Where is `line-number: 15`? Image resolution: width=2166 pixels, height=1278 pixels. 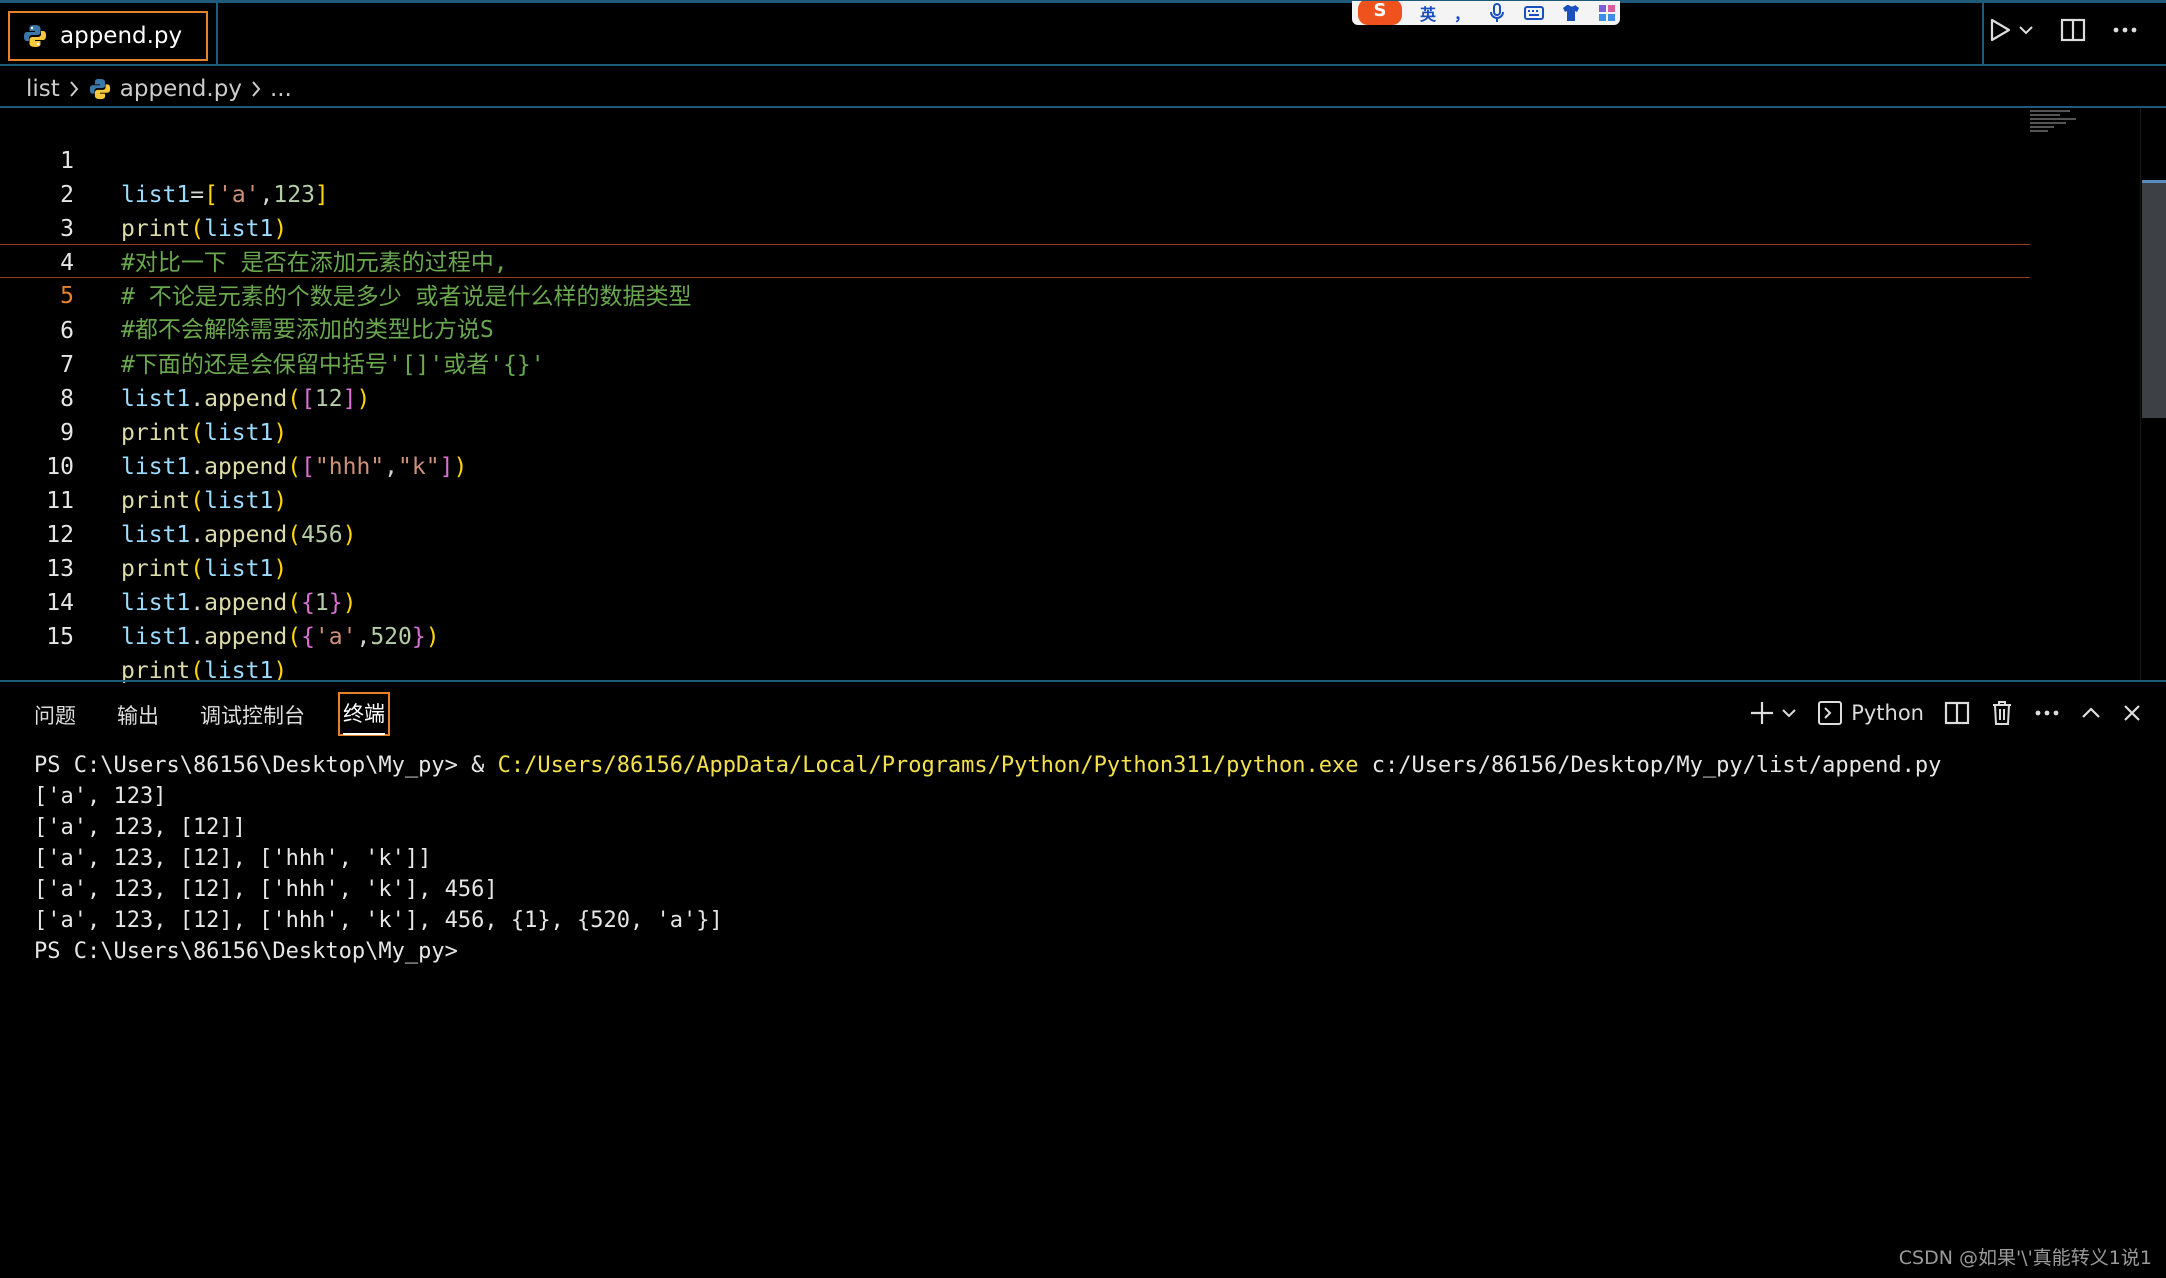 line-number: 15 is located at coordinates (60, 637).